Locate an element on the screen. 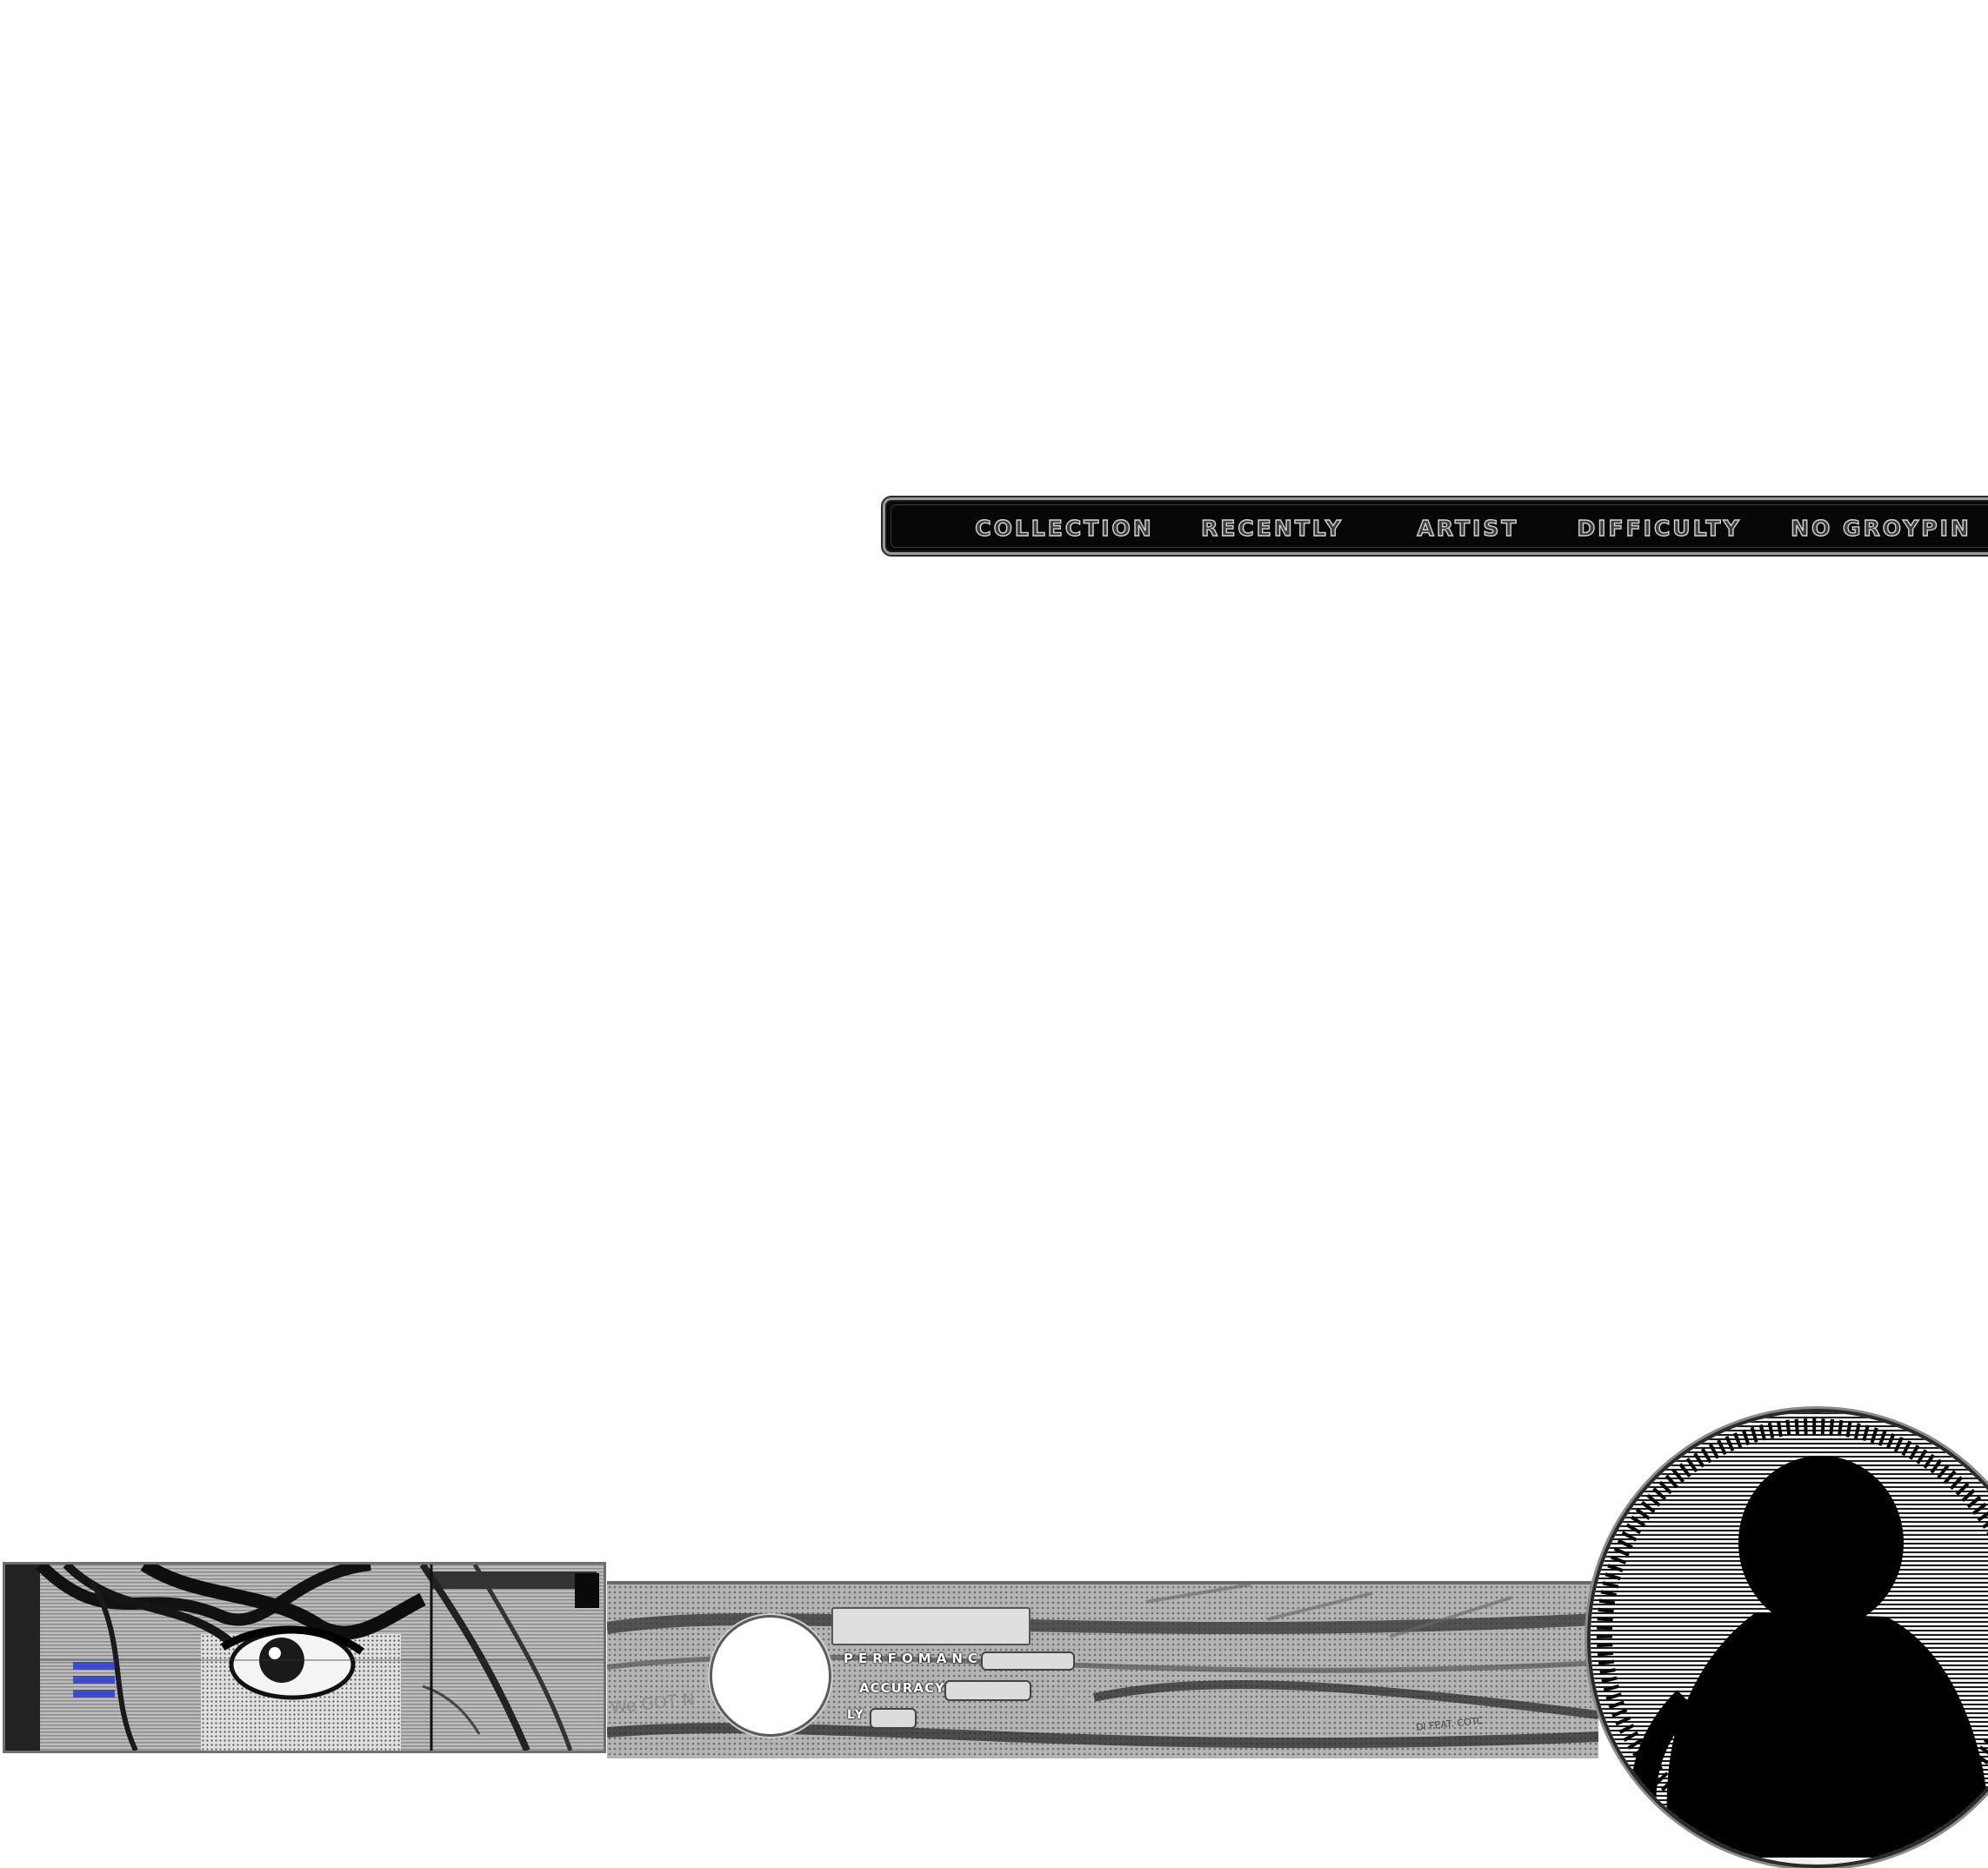  song-title-box is located at coordinates (931, 1626).